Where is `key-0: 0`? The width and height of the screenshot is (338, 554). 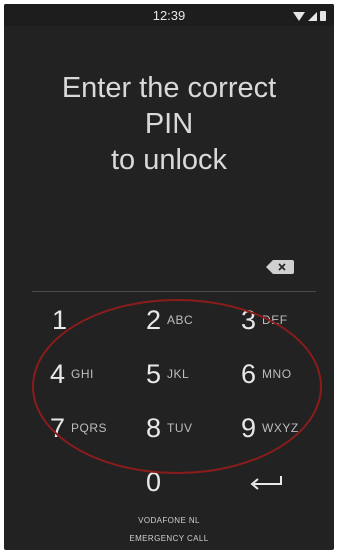 key-0: 0 is located at coordinates (166, 482).